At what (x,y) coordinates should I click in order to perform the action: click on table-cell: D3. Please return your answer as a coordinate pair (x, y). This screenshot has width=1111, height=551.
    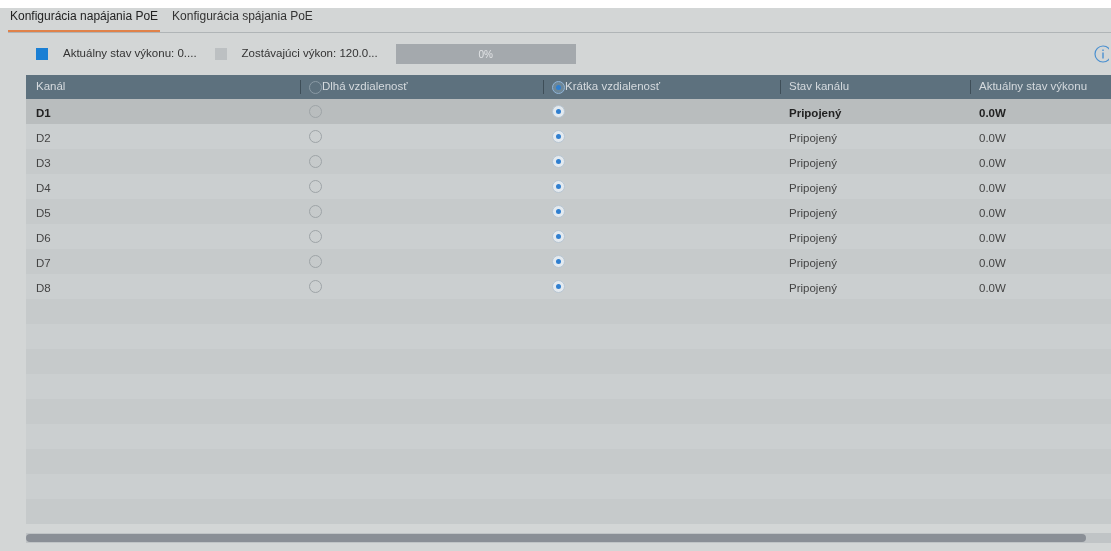
    Looking at the image, I should click on (43, 162).